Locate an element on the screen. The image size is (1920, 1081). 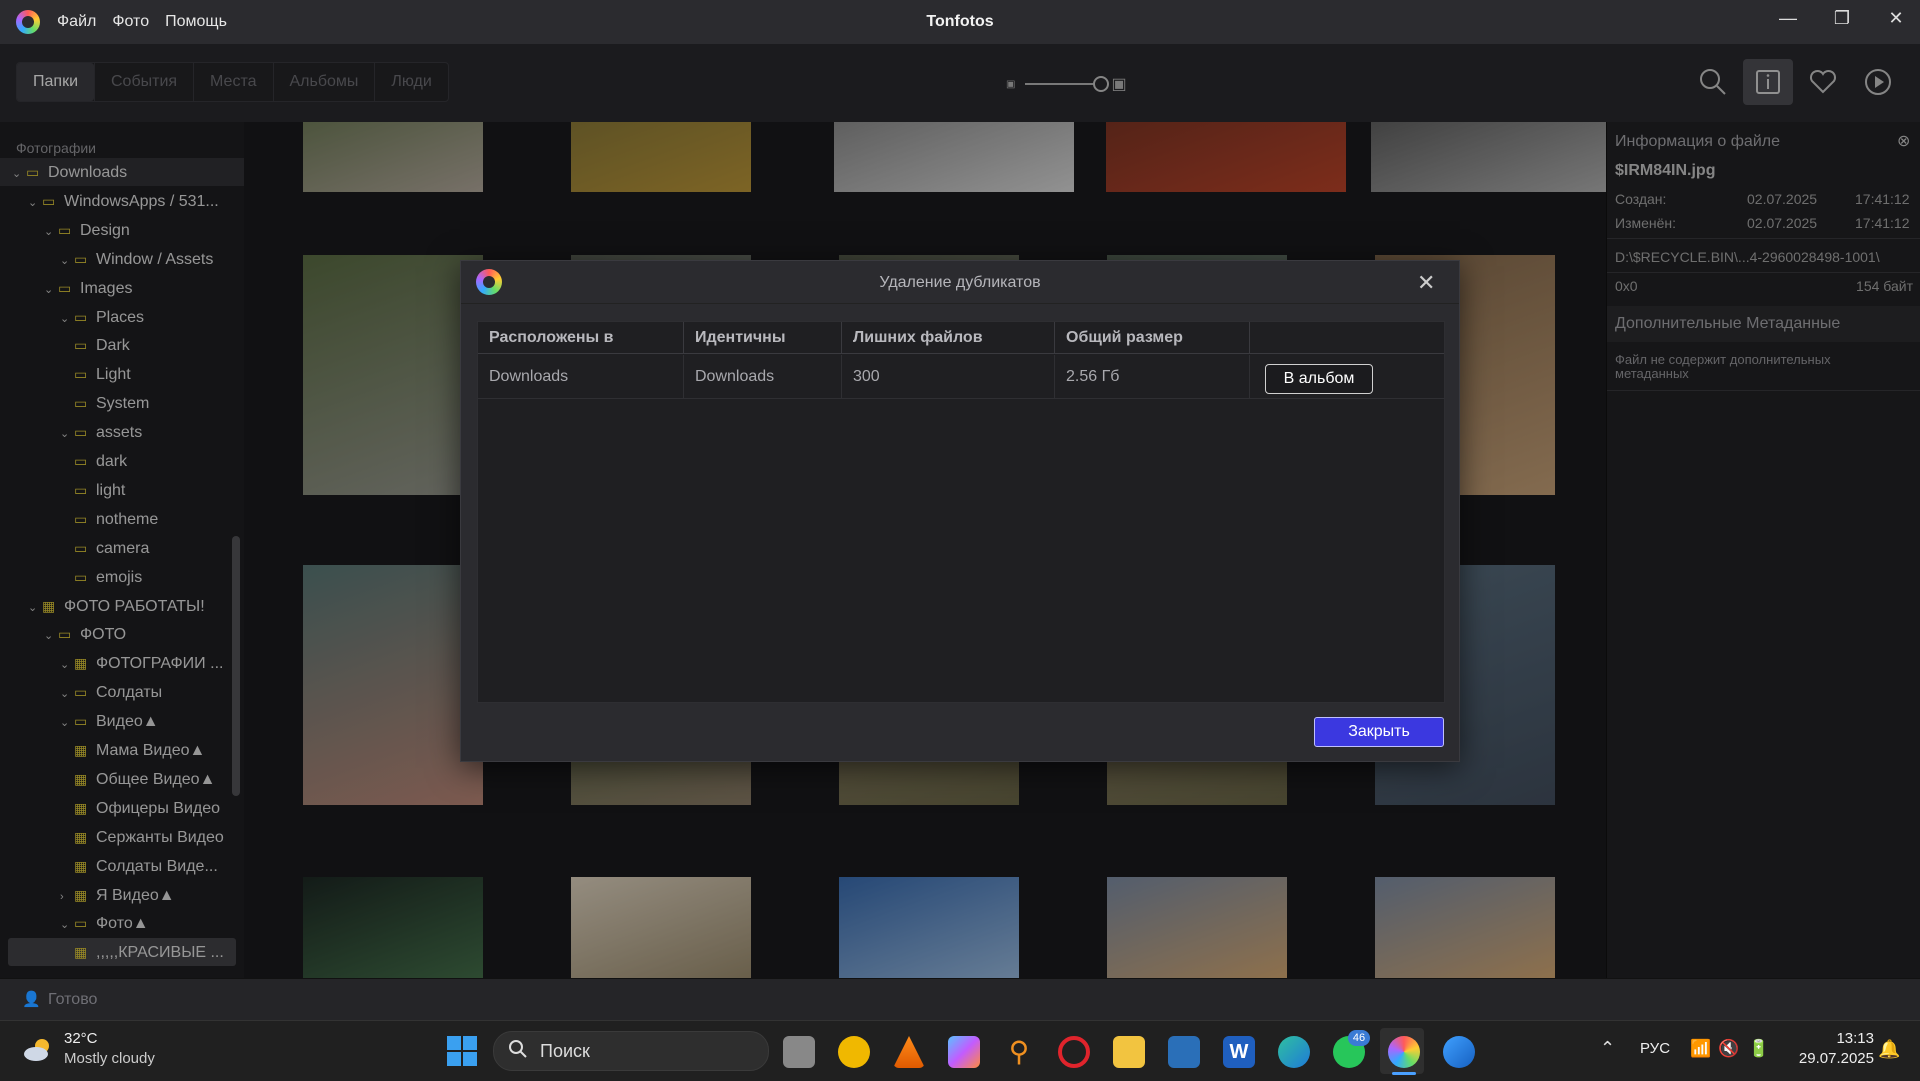
task-view-icon is located at coordinates (799, 1052).